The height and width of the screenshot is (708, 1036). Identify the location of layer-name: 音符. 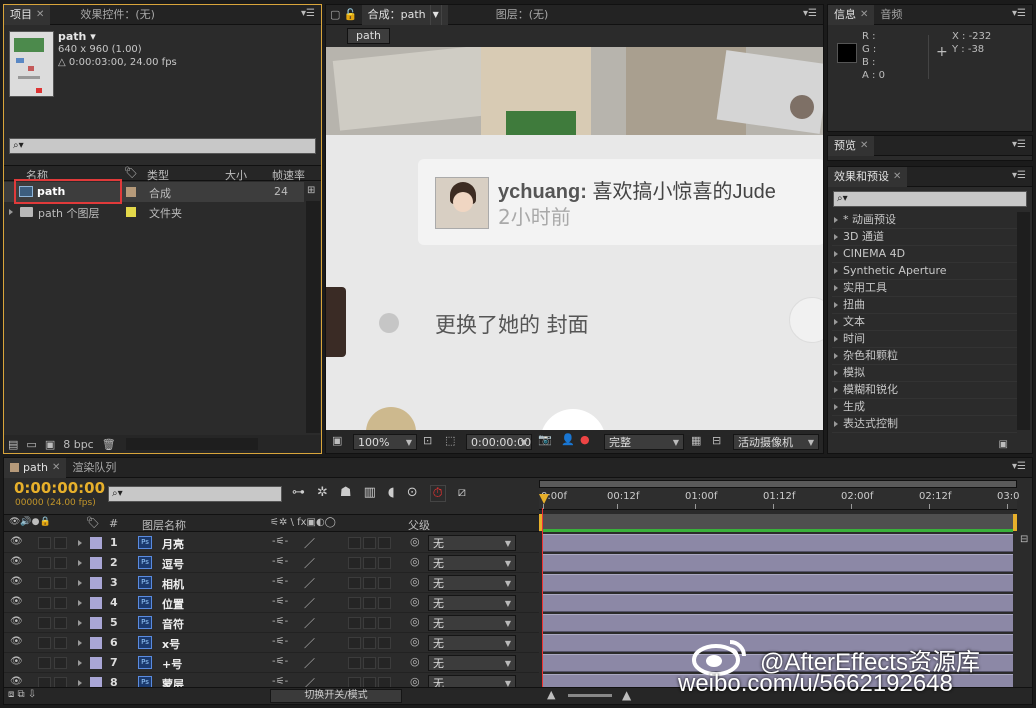
(173, 624).